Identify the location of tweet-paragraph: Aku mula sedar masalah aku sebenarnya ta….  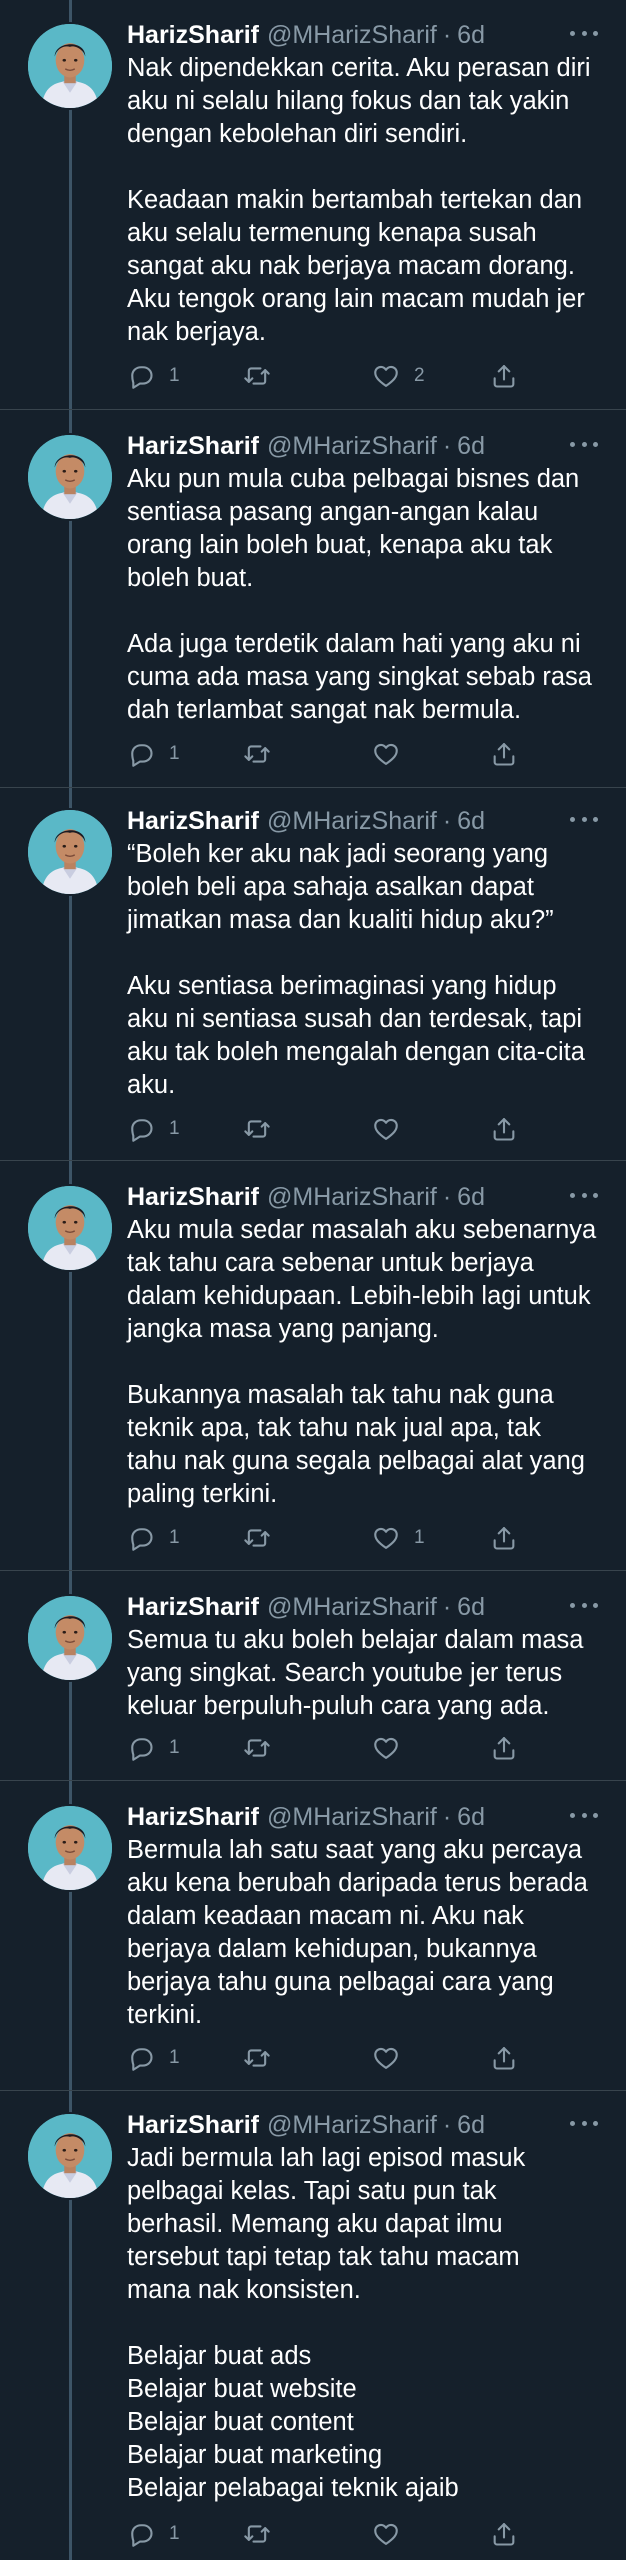
(362, 1279).